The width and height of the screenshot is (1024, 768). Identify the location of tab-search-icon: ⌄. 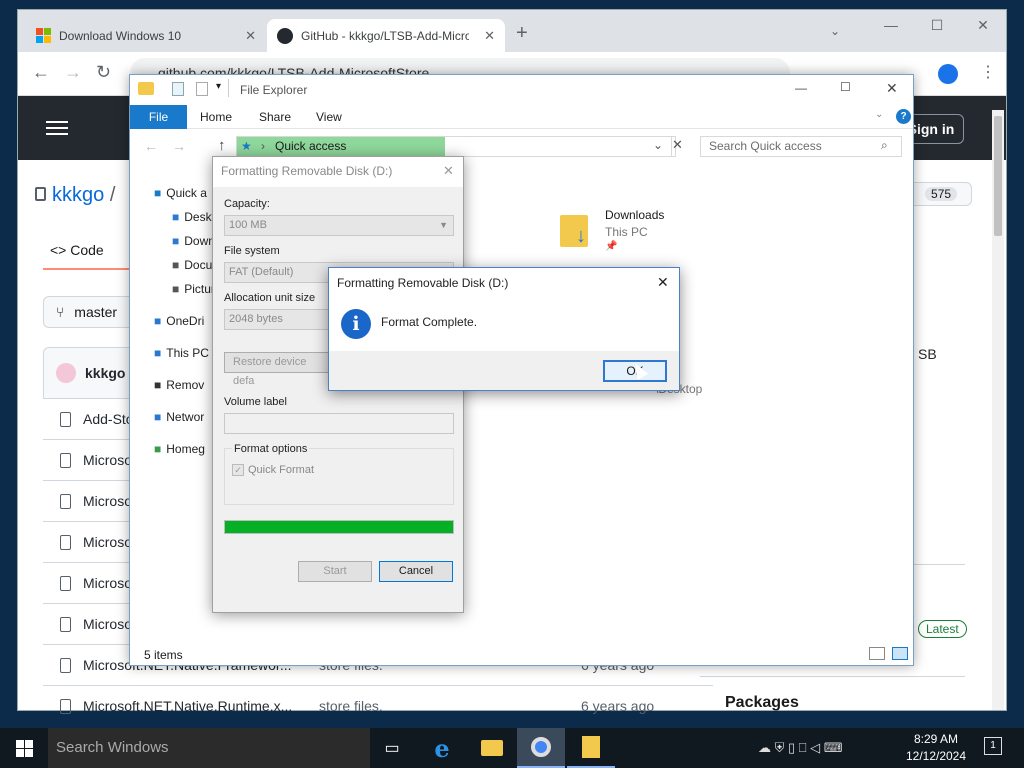
(835, 31).